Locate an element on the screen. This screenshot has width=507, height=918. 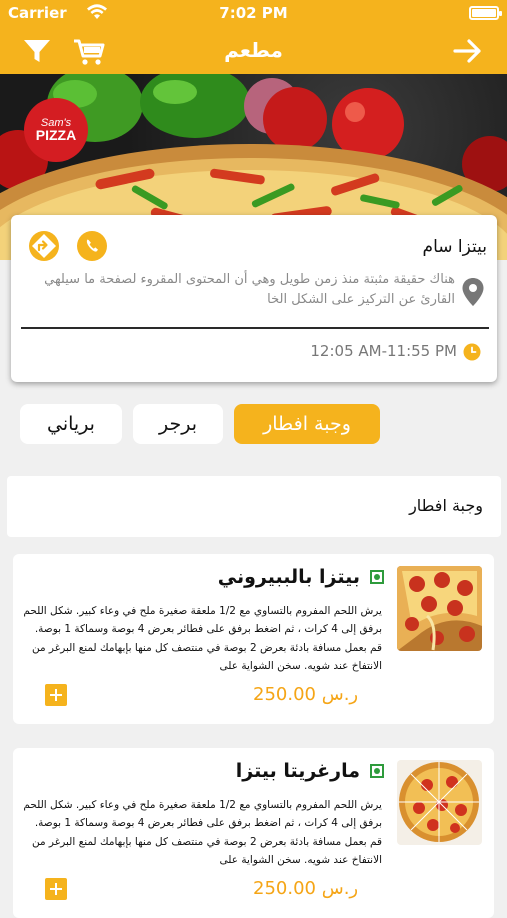
directions-button is located at coordinates (44, 246).